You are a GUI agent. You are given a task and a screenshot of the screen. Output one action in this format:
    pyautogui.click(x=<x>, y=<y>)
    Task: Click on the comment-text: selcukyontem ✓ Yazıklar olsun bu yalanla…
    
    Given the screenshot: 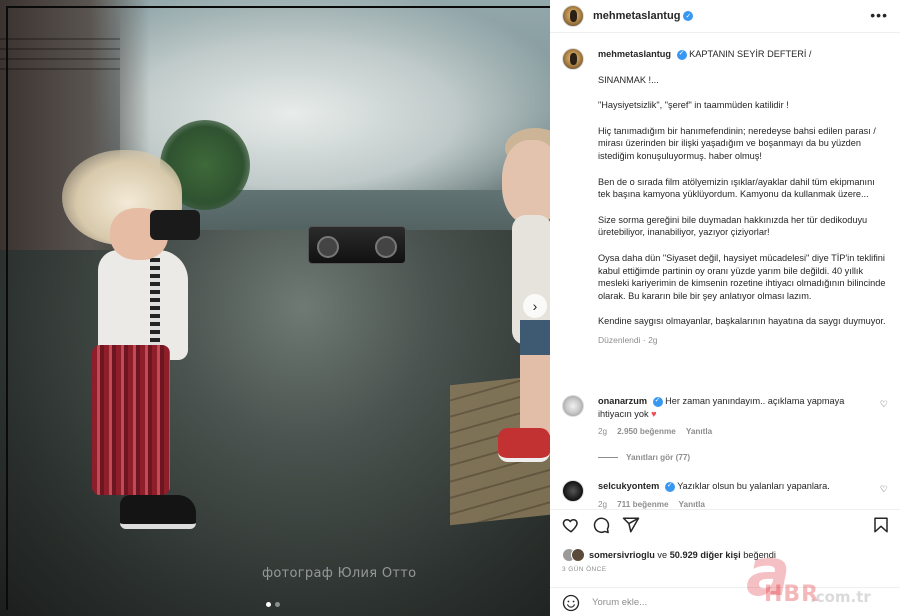 What is the action you would take?
    pyautogui.click(x=733, y=486)
    